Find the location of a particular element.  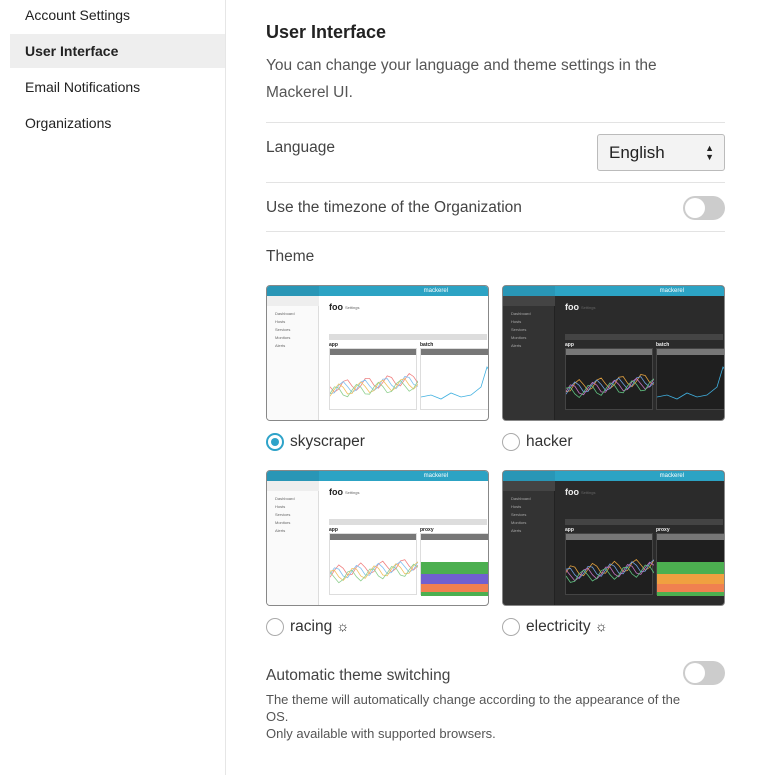

language-select: English ▲ ▼ is located at coordinates (661, 152).